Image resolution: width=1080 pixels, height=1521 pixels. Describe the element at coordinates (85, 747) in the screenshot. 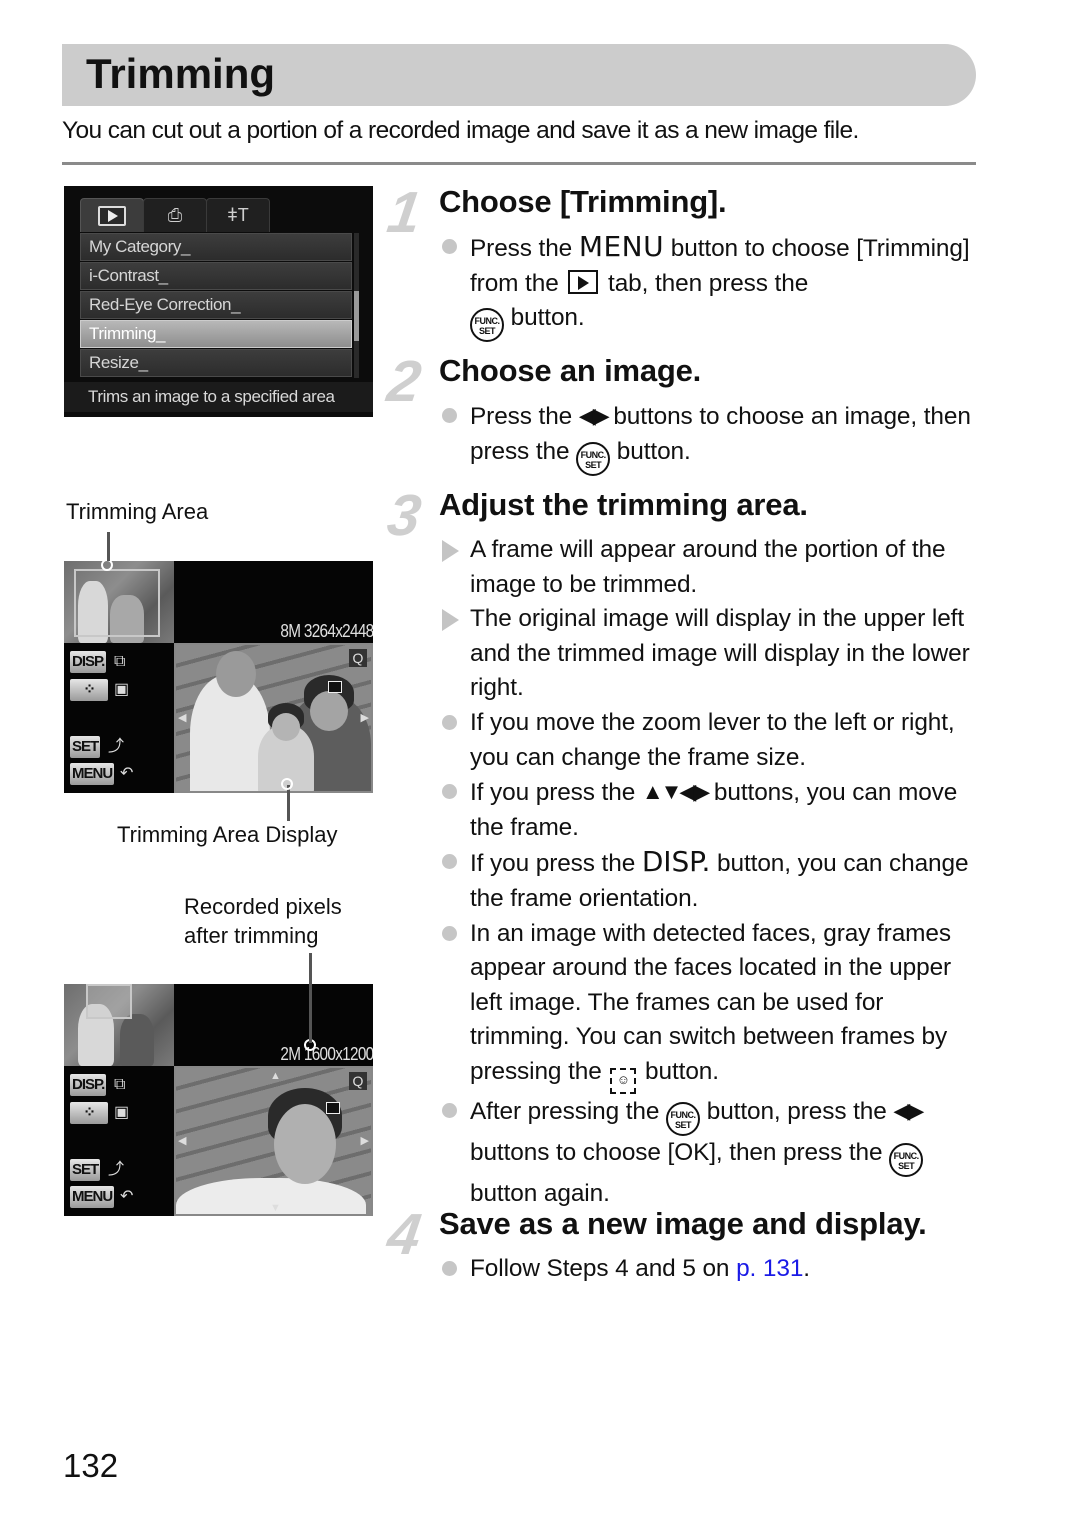

I see `set-button-icon: SET` at that location.